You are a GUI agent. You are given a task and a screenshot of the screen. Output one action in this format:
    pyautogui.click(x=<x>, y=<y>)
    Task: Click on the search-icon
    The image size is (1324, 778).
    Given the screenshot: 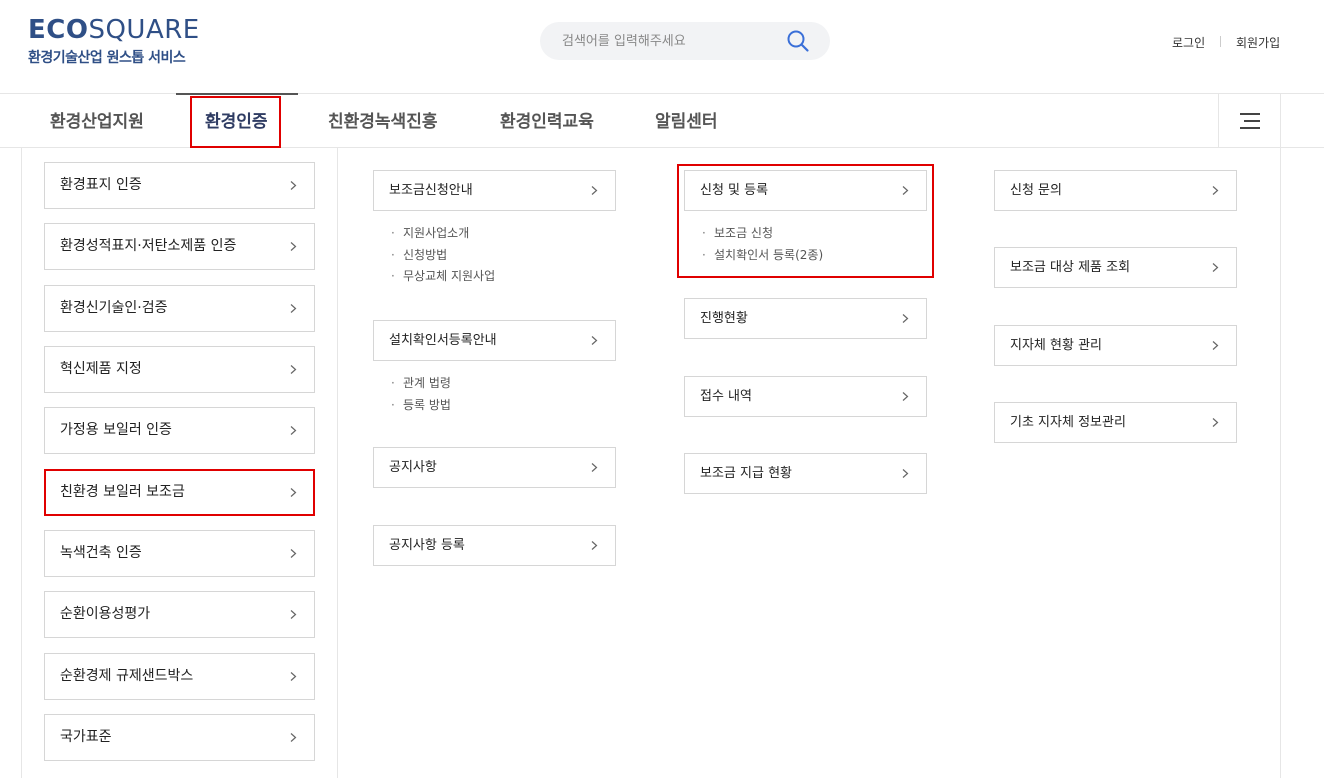 What is the action you would take?
    pyautogui.click(x=798, y=41)
    